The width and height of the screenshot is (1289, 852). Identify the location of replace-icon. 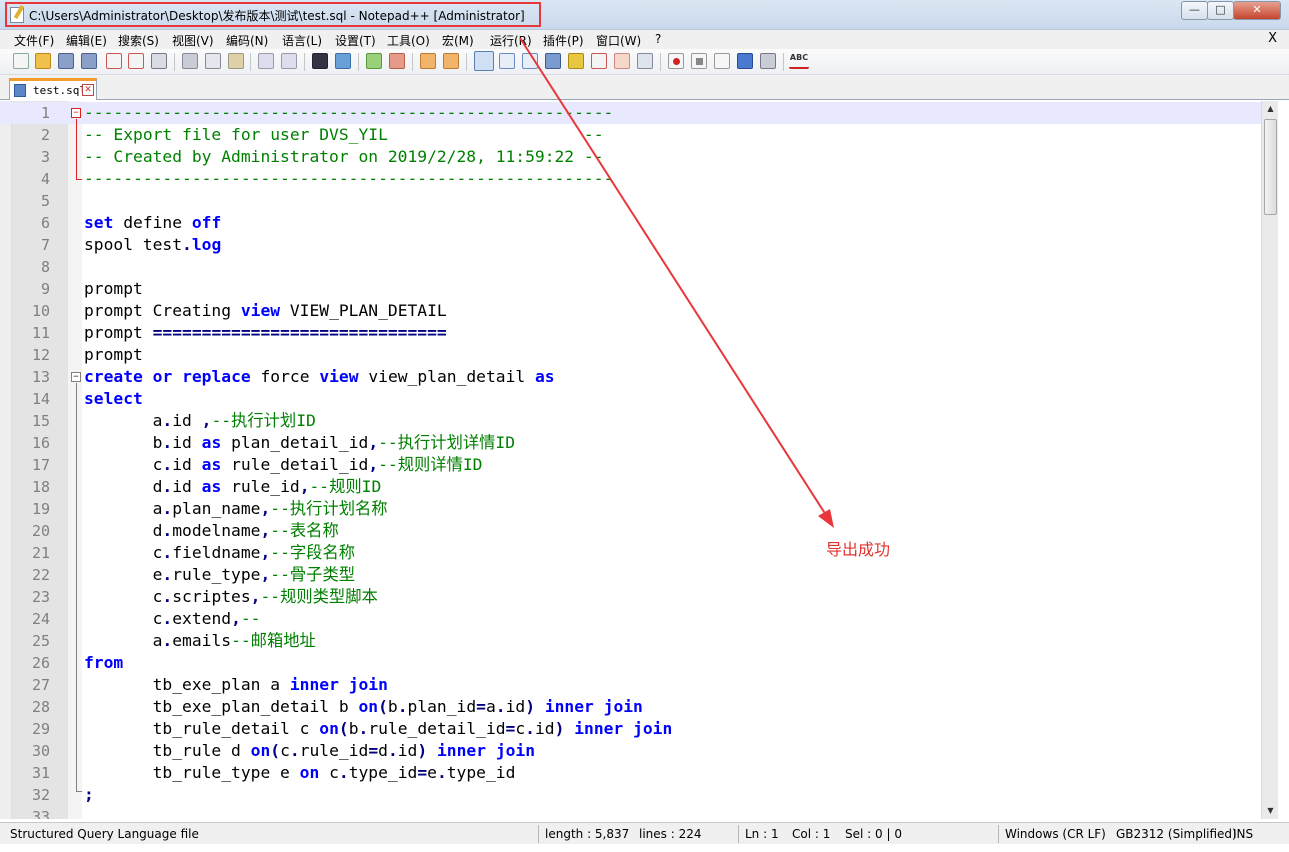
(343, 61).